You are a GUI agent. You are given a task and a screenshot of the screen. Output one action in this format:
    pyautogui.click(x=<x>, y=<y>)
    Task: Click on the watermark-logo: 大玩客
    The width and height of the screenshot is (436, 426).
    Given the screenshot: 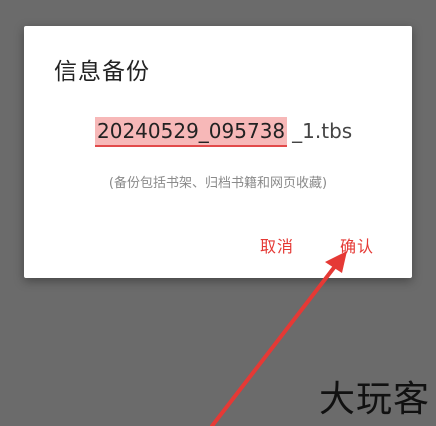 What is the action you would take?
    pyautogui.click(x=374, y=399)
    